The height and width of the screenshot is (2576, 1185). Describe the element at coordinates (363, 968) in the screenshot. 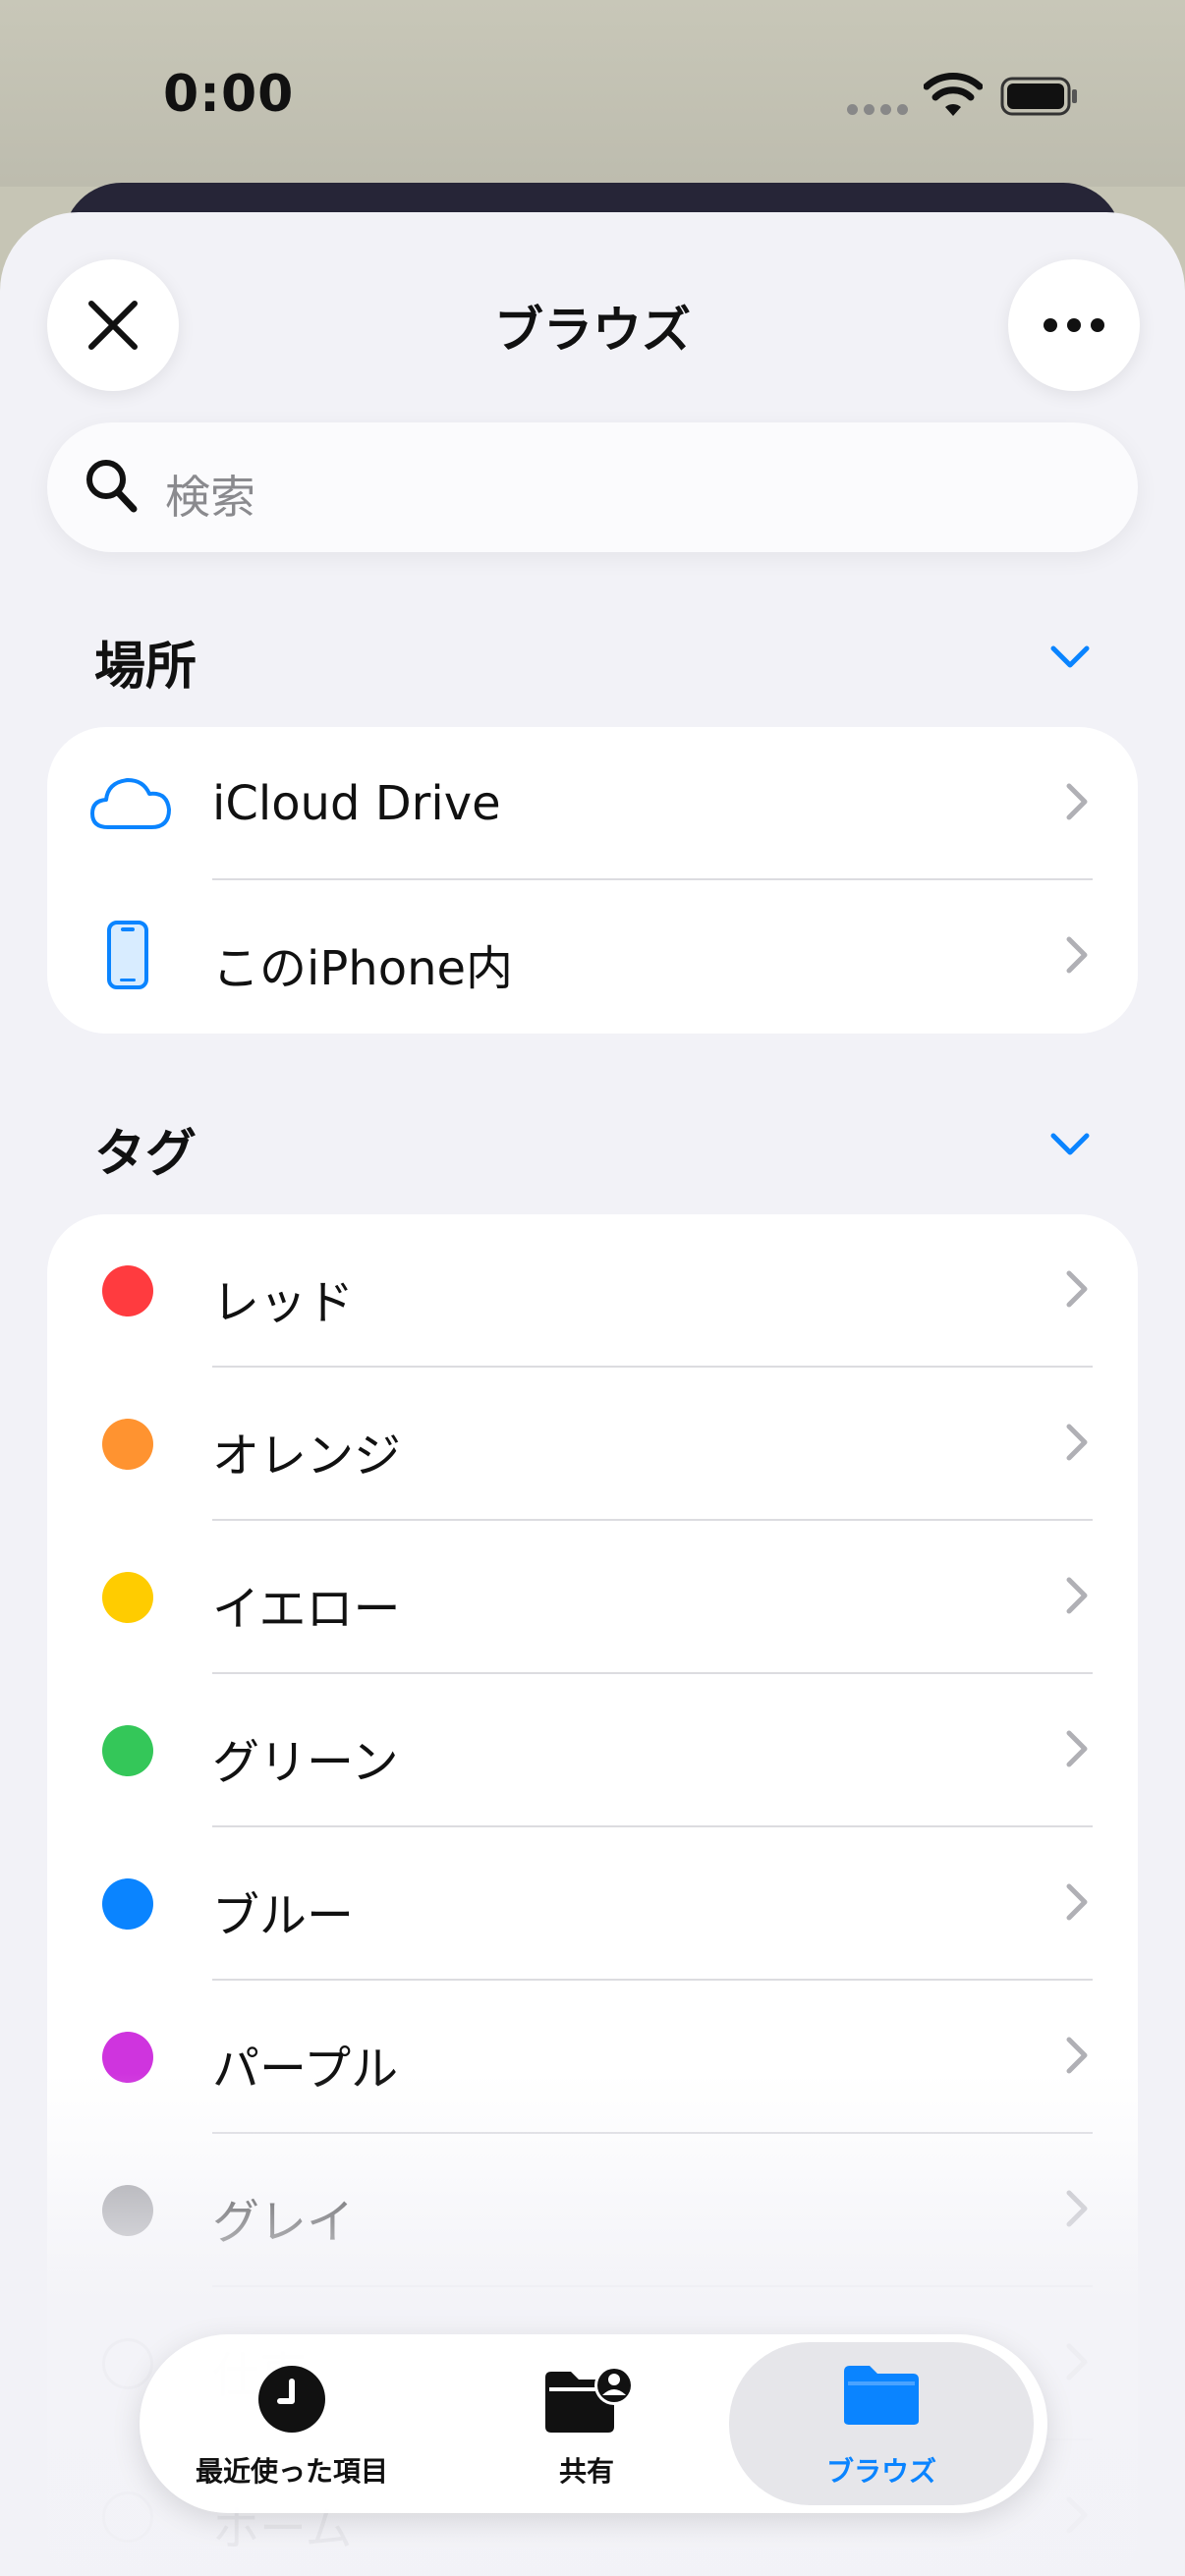

I see `location-label: このiPhone内` at that location.